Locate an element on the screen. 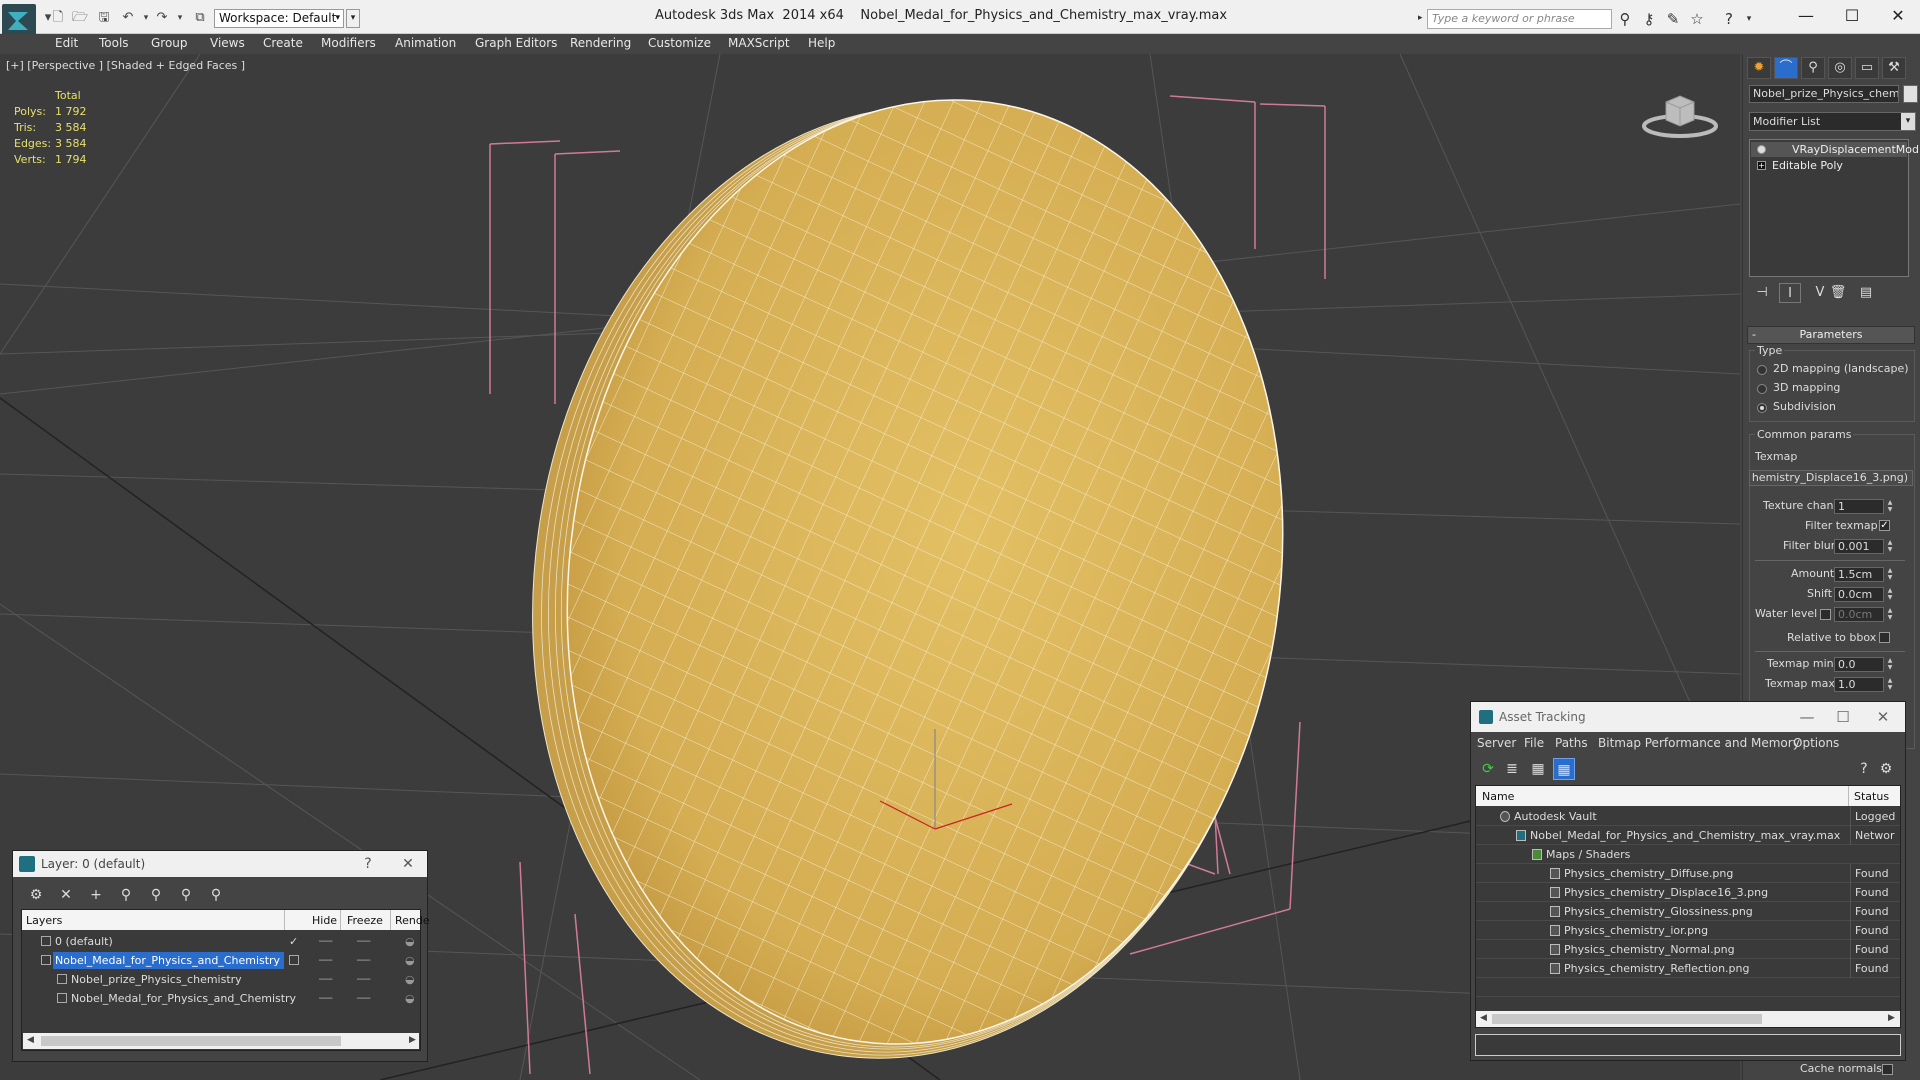  layer-window-titlebar: Layer: 0 (default) ? ✕ is located at coordinates (220, 864).